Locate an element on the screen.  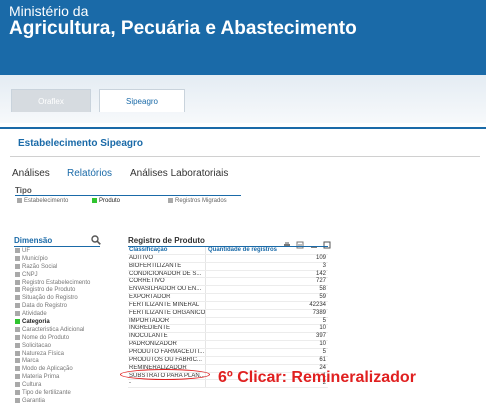
dimensao-item-label: Categoria is located at coordinates (36, 322).